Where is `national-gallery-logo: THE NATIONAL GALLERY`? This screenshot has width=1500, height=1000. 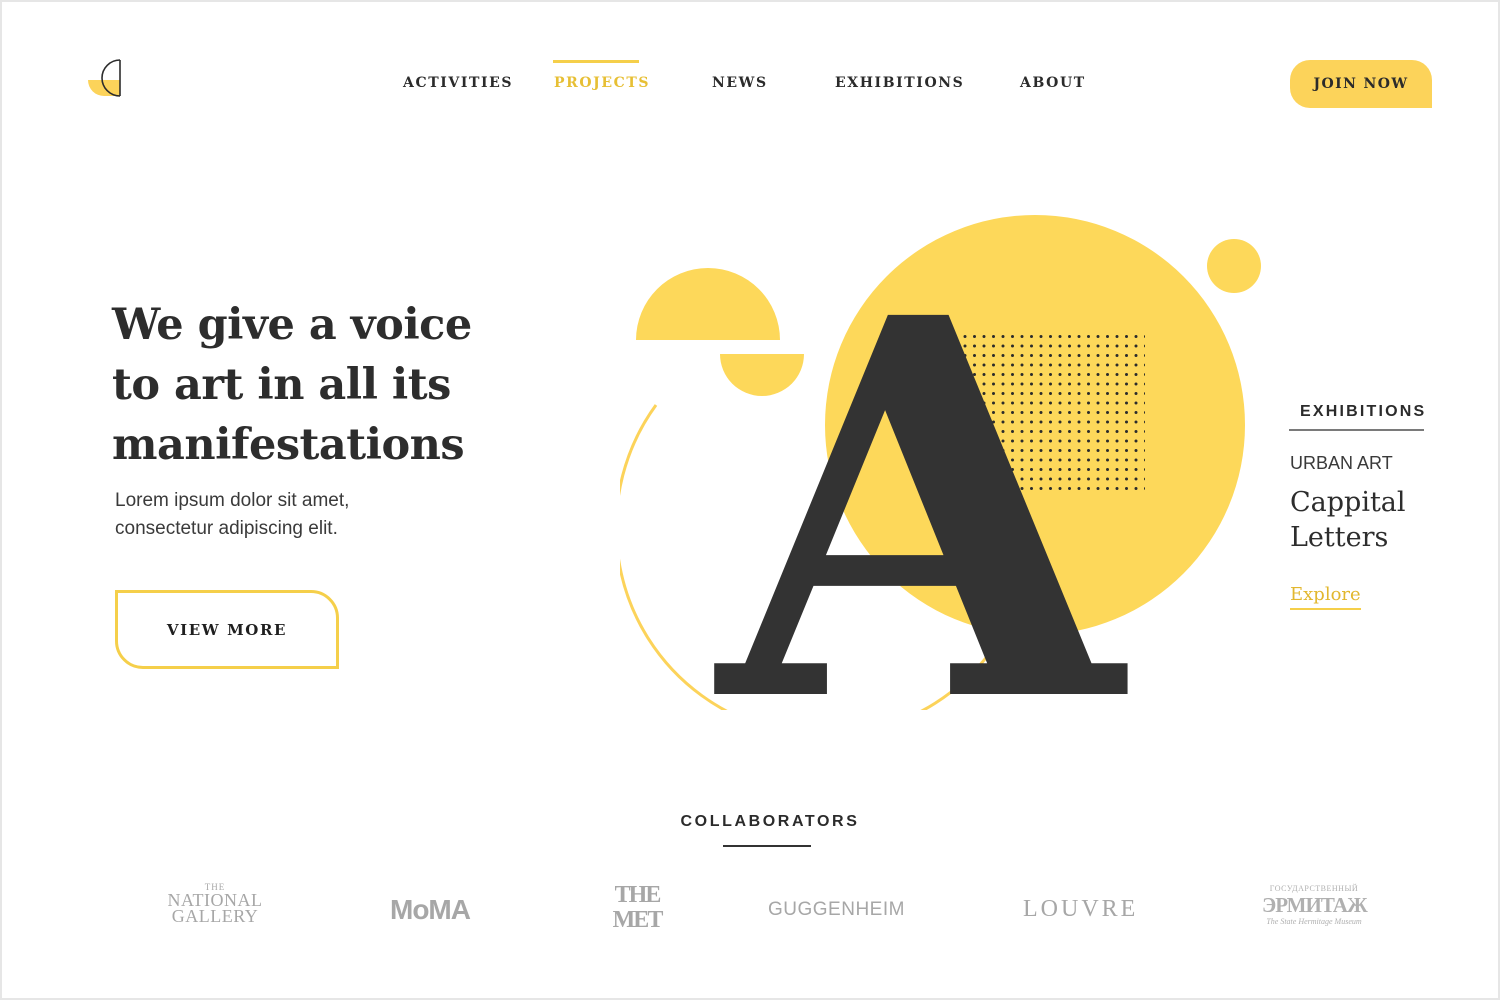
national-gallery-logo: THE NATIONAL GALLERY is located at coordinates (215, 904).